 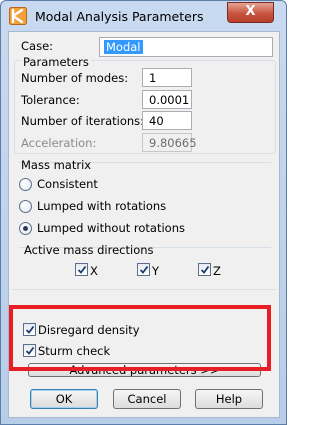 I want to click on radio-lumped-without-rotations, so click(x=25, y=228).